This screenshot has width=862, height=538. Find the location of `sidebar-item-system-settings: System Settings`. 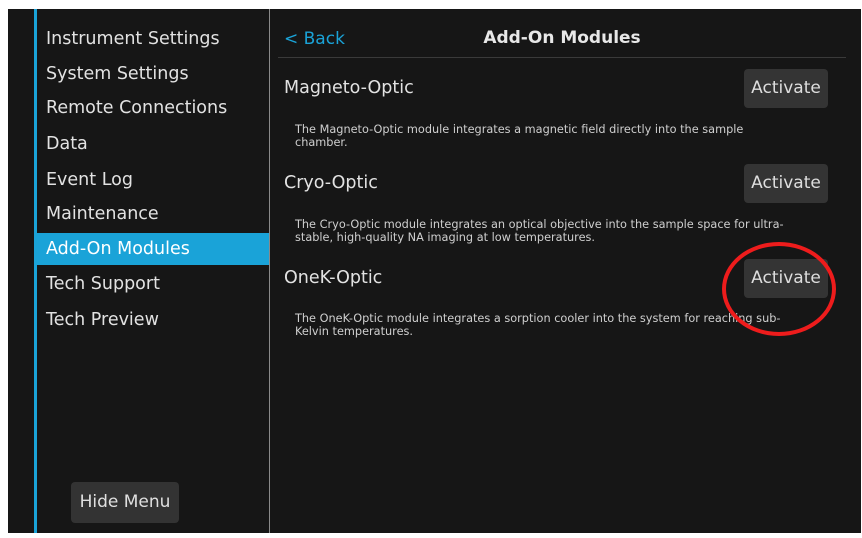

sidebar-item-system-settings: System Settings is located at coordinates (153, 74).